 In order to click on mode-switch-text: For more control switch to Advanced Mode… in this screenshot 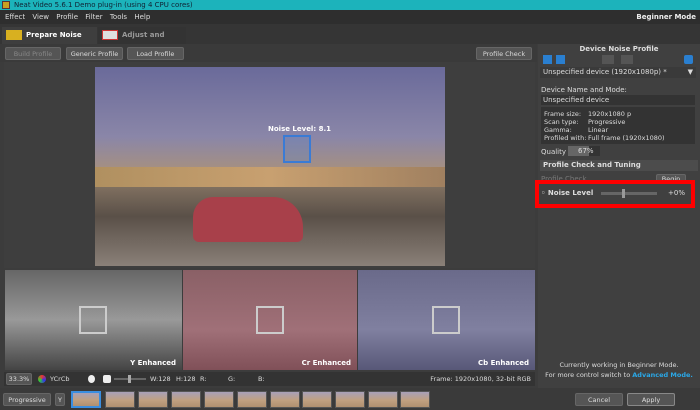, I will do `click(619, 375)`.